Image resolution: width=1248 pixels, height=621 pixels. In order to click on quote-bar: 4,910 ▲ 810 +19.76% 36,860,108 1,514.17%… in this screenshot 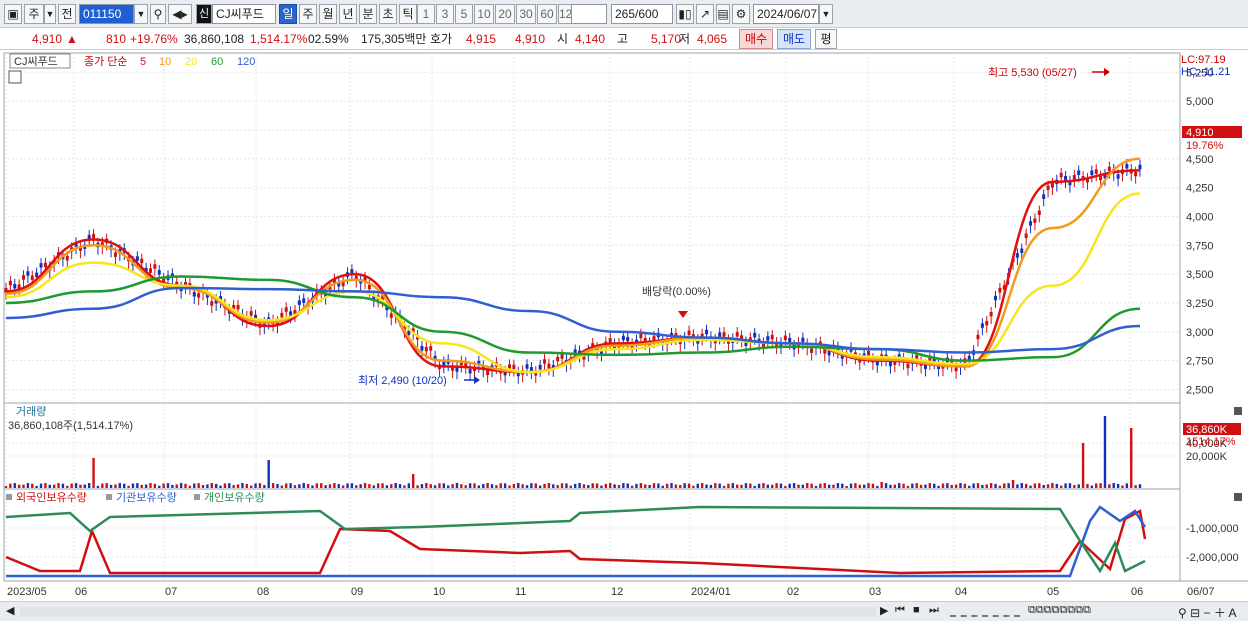, I will do `click(624, 39)`.